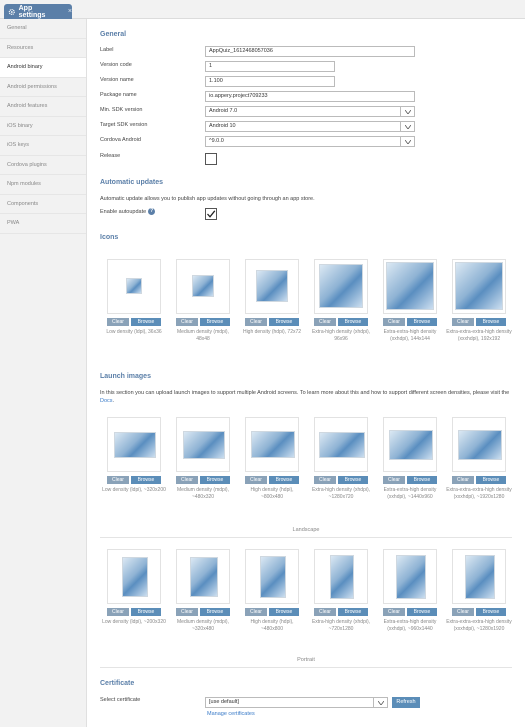  I want to click on image-caption: Low density (ldpi), ~320x200, so click(134, 490).